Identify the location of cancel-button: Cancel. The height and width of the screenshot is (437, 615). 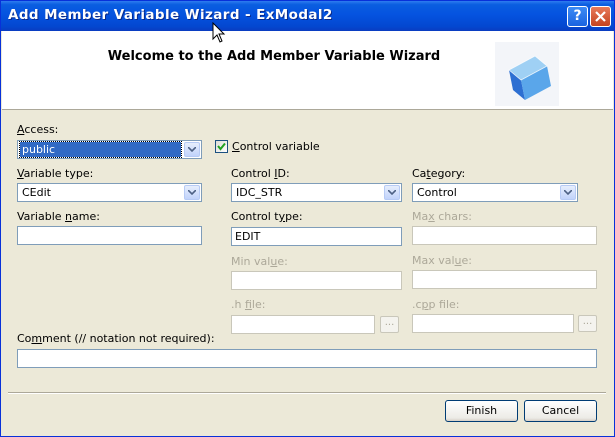
(560, 411).